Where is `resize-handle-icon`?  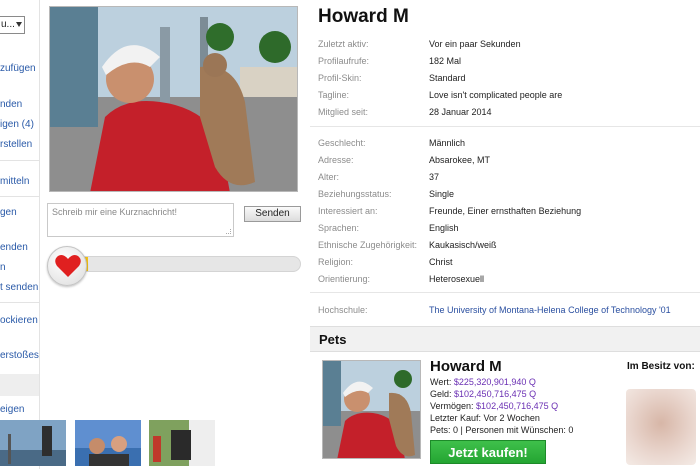
resize-handle-icon is located at coordinates (228, 231).